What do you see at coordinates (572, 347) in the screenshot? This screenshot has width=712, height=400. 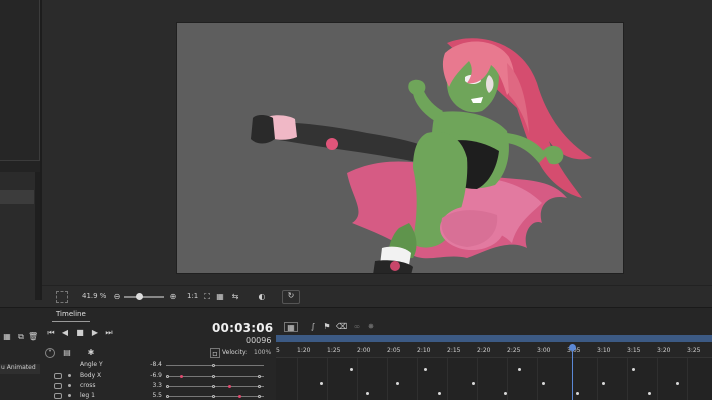 I see `playhead-handle` at bounding box center [572, 347].